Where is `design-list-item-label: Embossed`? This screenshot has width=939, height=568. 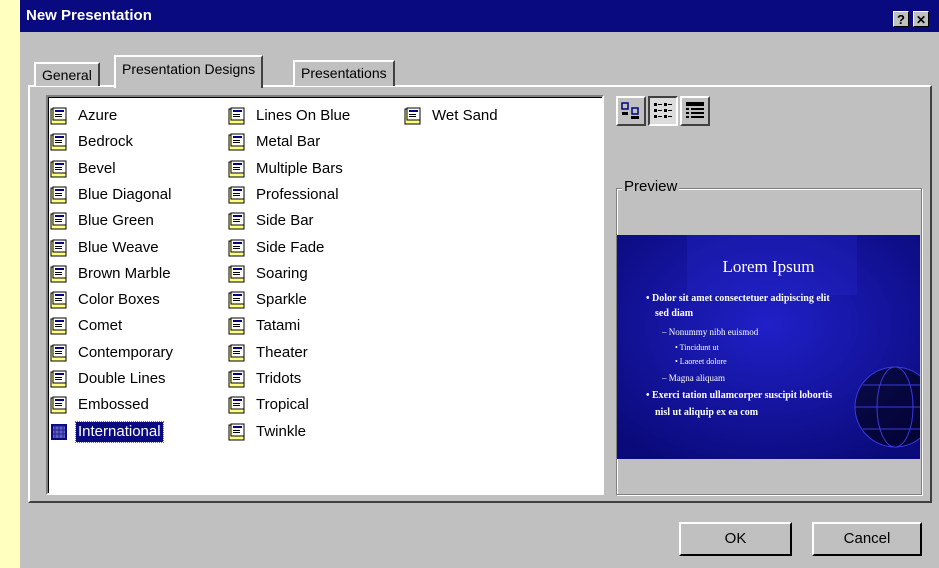
design-list-item-label: Embossed is located at coordinates (113, 405).